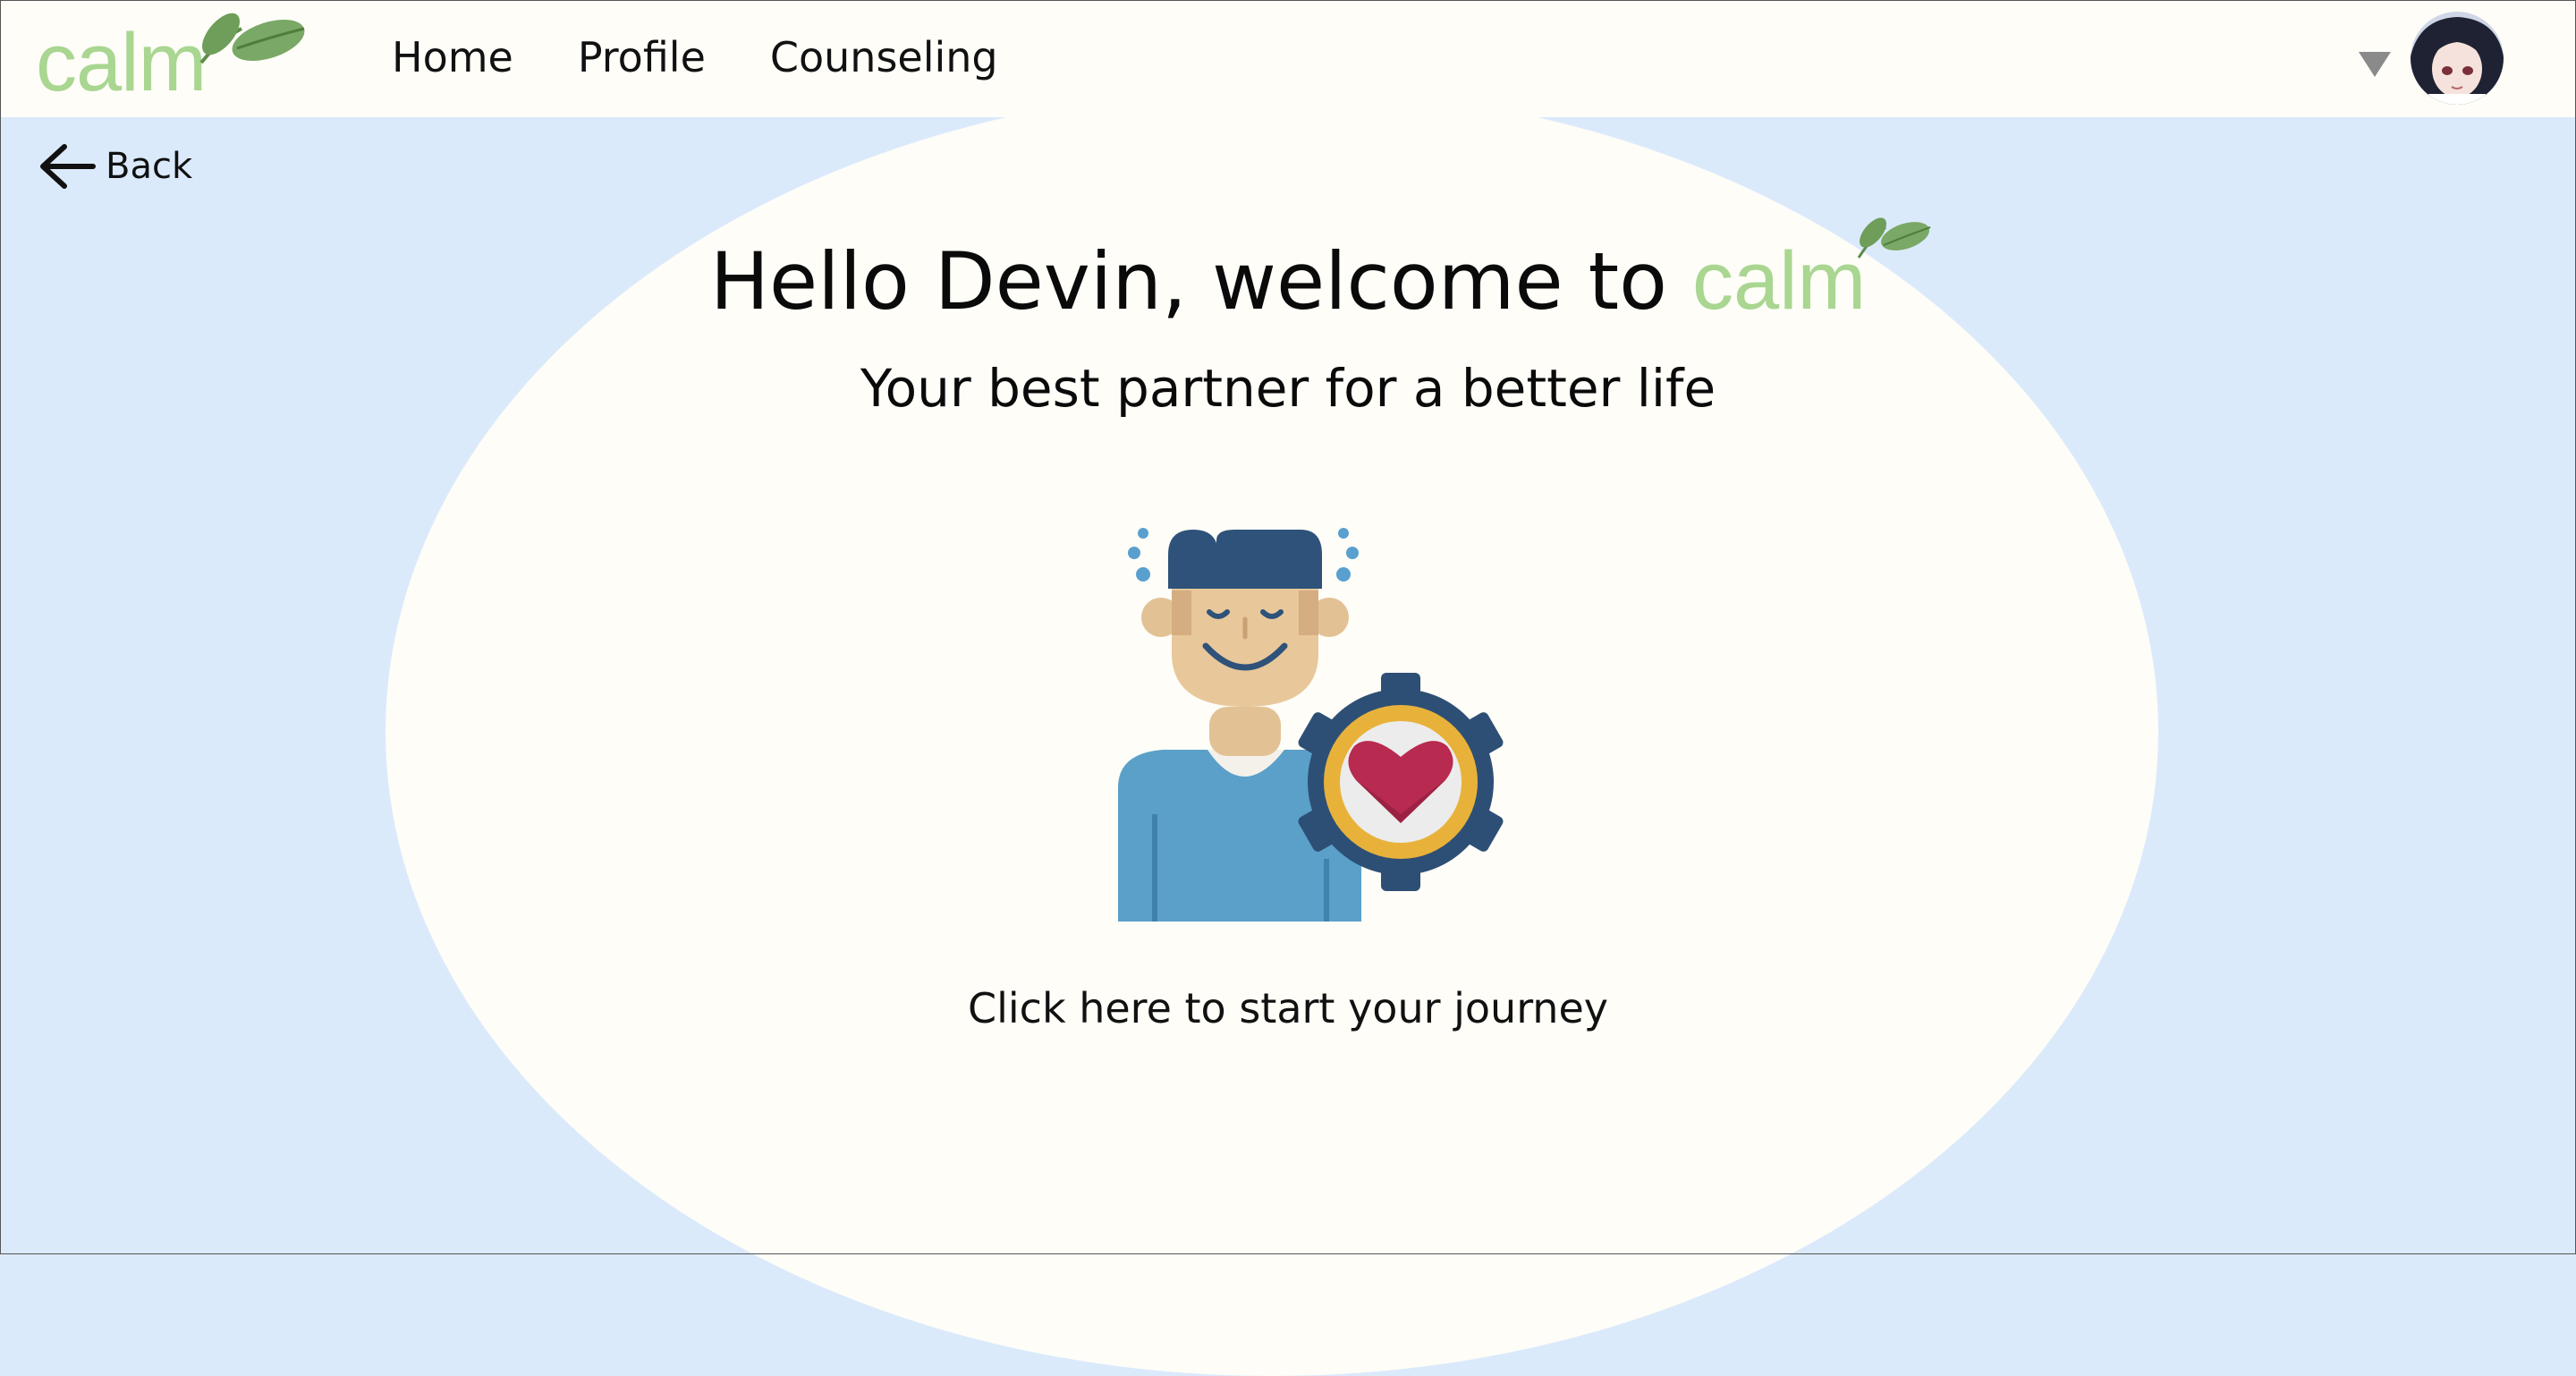 This screenshot has height=1376, width=2576. Describe the element at coordinates (121, 63) in the screenshot. I see `brand-logo-text: calm` at that location.